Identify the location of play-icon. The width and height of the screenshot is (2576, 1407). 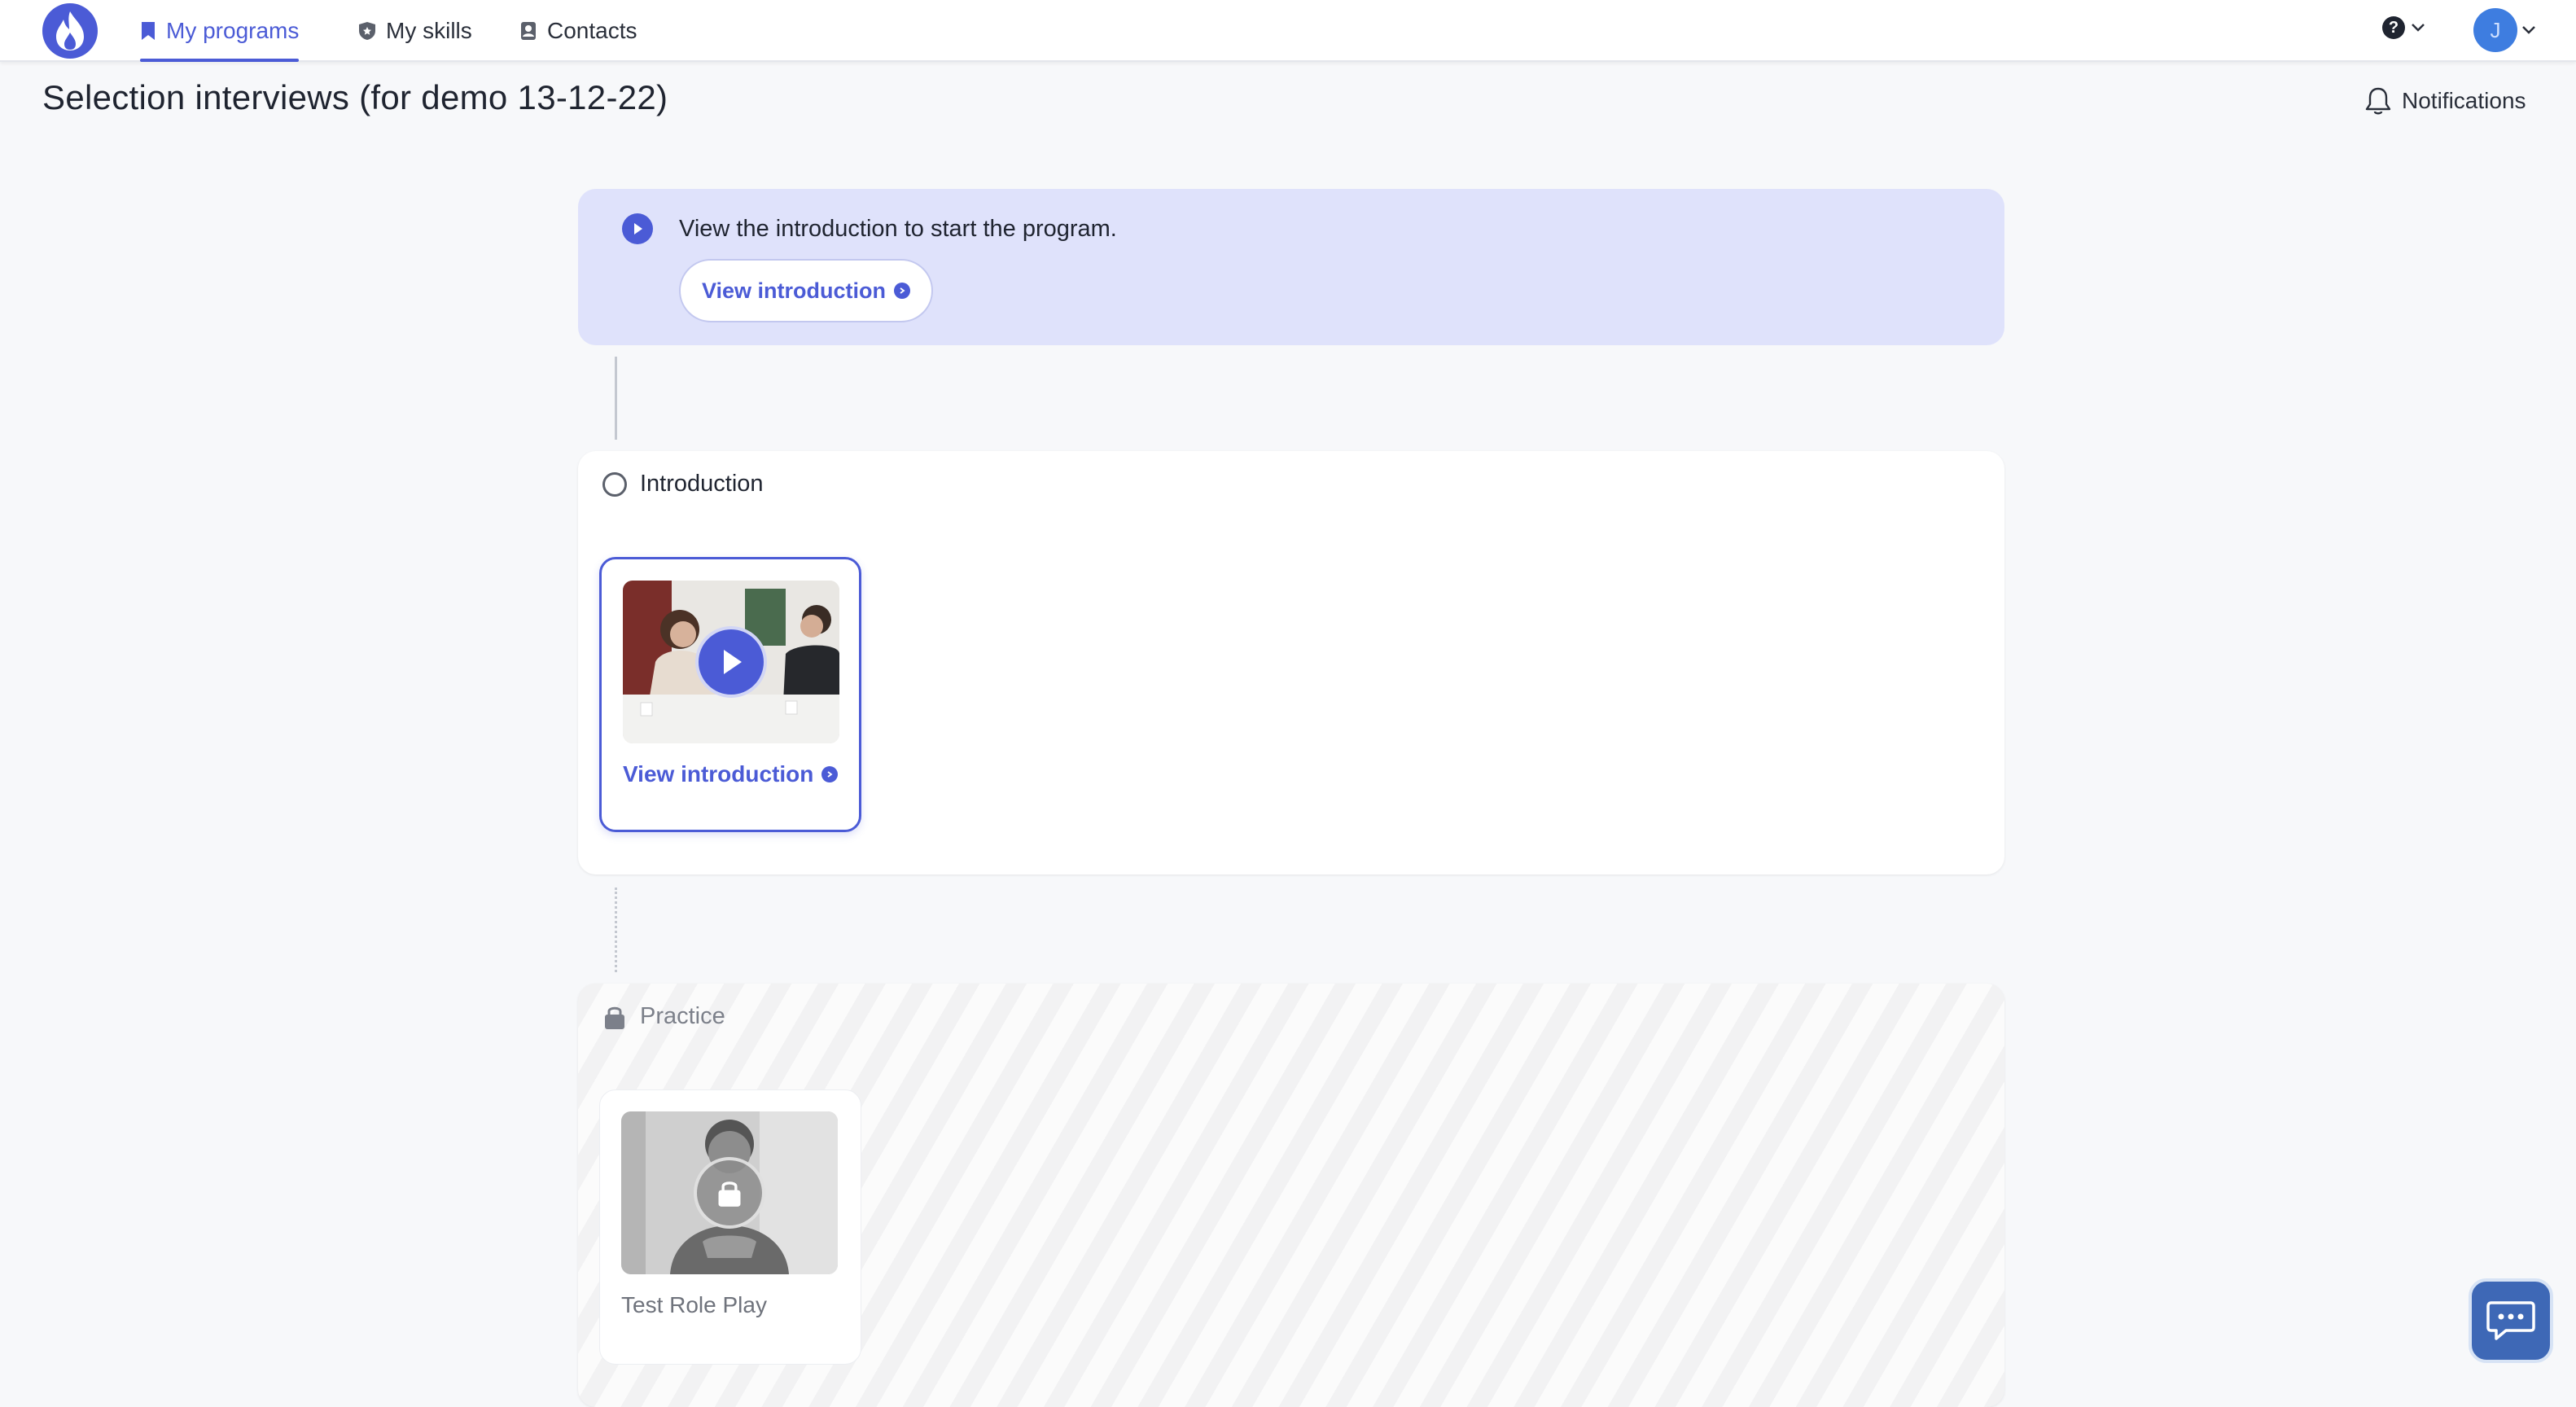
(731, 662).